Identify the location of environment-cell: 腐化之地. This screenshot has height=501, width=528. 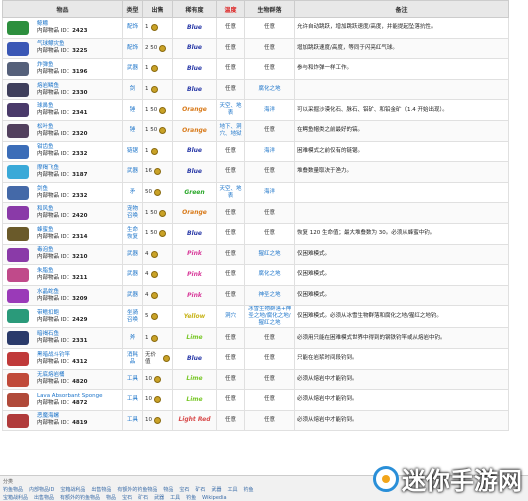
(269, 89).